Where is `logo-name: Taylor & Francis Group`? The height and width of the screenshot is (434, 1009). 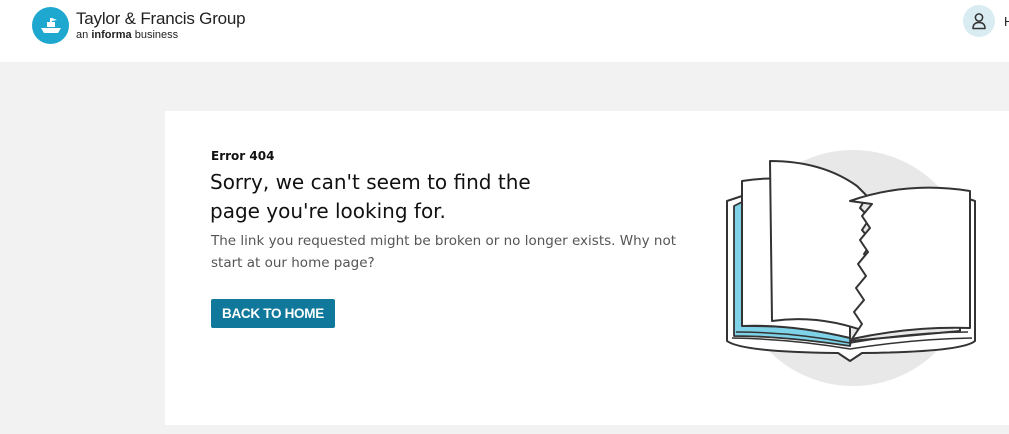 logo-name: Taylor & Francis Group is located at coordinates (161, 18).